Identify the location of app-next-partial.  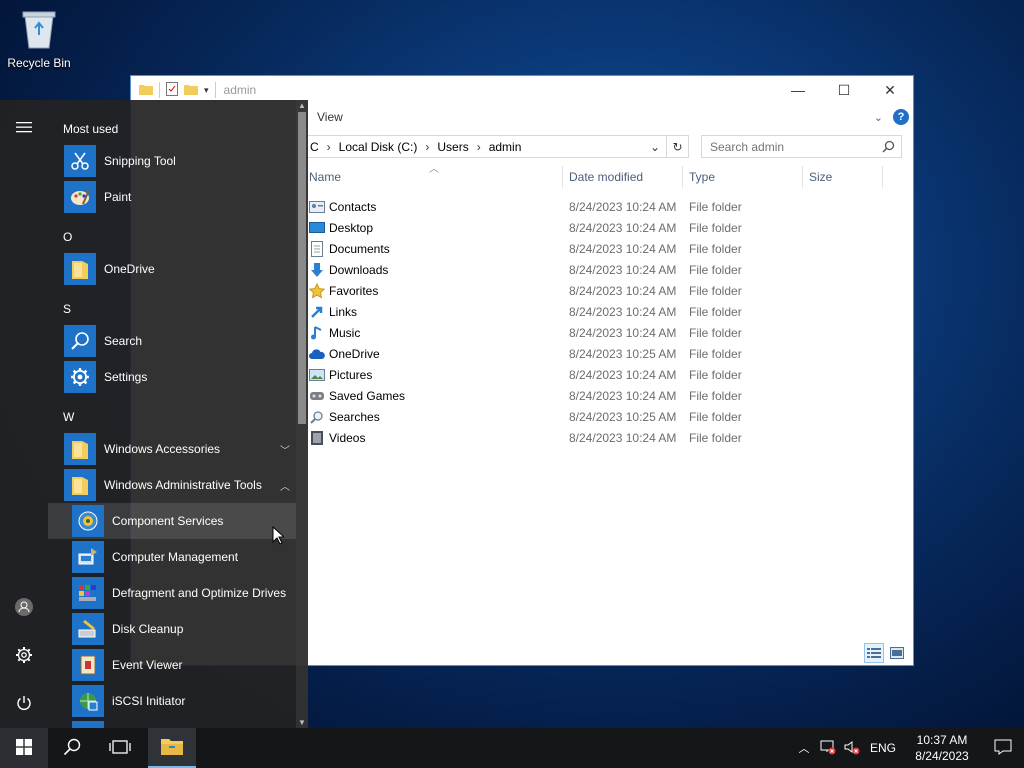
(172, 723).